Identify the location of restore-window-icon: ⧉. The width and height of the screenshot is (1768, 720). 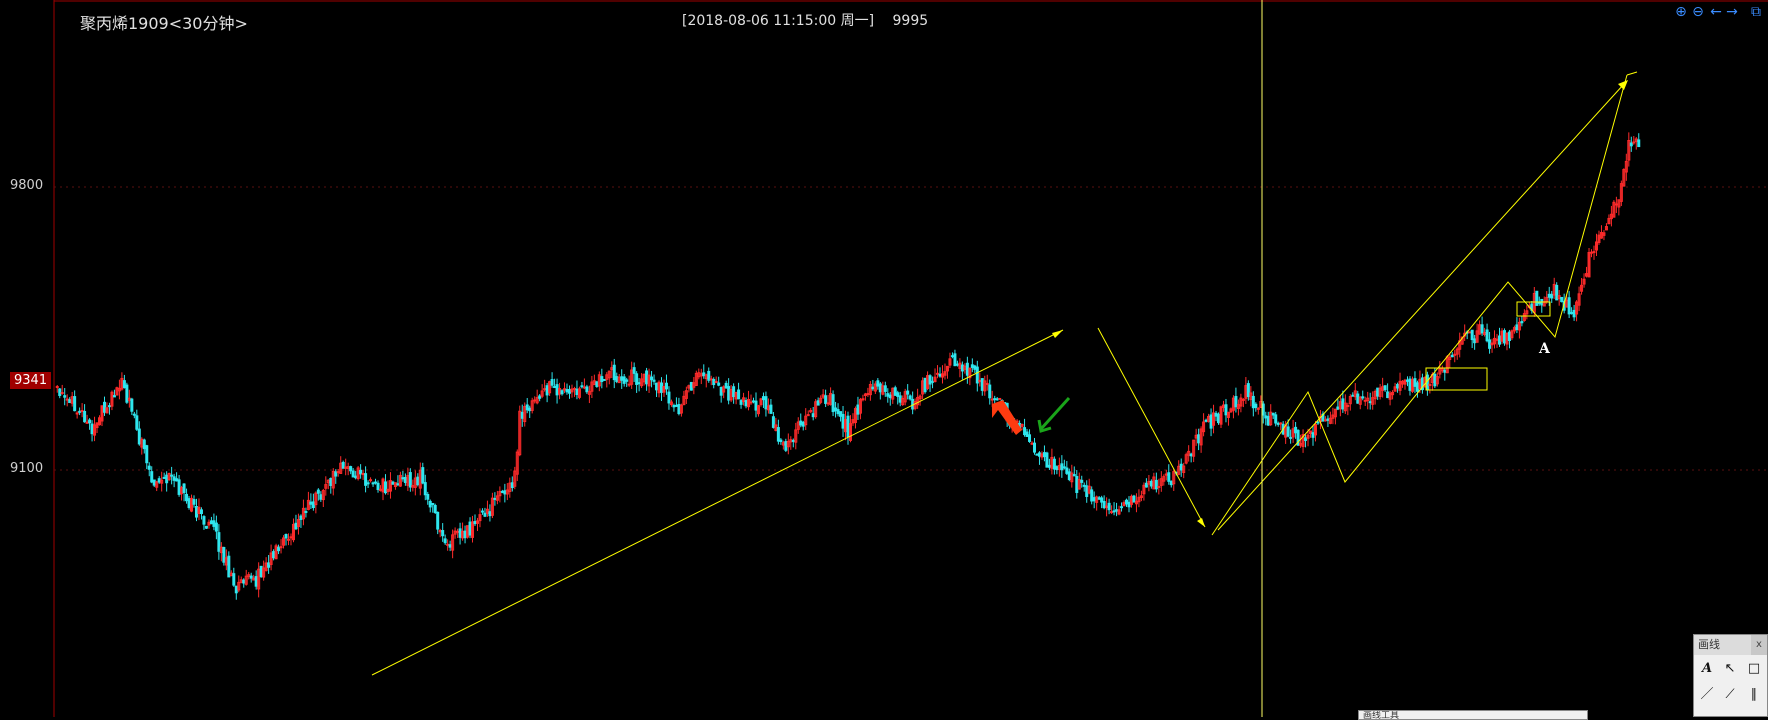
(1756, 12).